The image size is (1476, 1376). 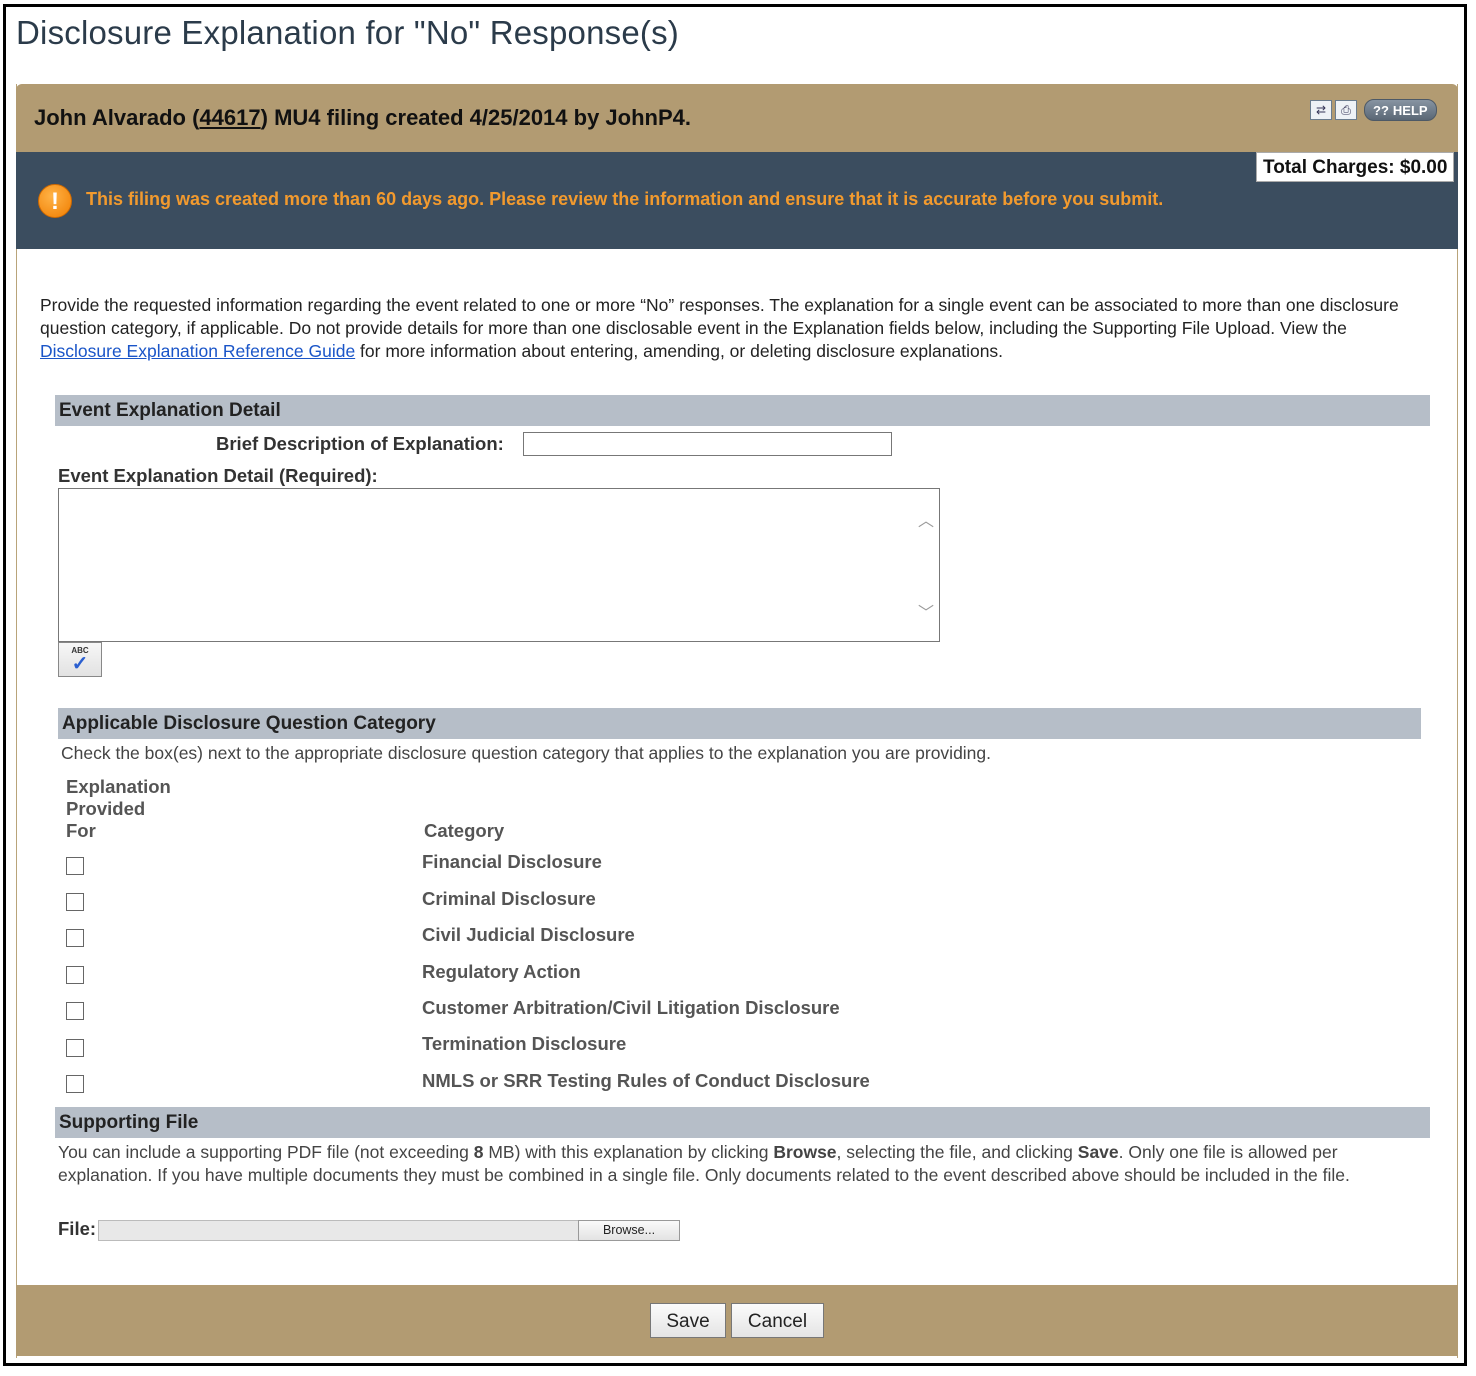 I want to click on warning-icon: !, so click(x=55, y=201).